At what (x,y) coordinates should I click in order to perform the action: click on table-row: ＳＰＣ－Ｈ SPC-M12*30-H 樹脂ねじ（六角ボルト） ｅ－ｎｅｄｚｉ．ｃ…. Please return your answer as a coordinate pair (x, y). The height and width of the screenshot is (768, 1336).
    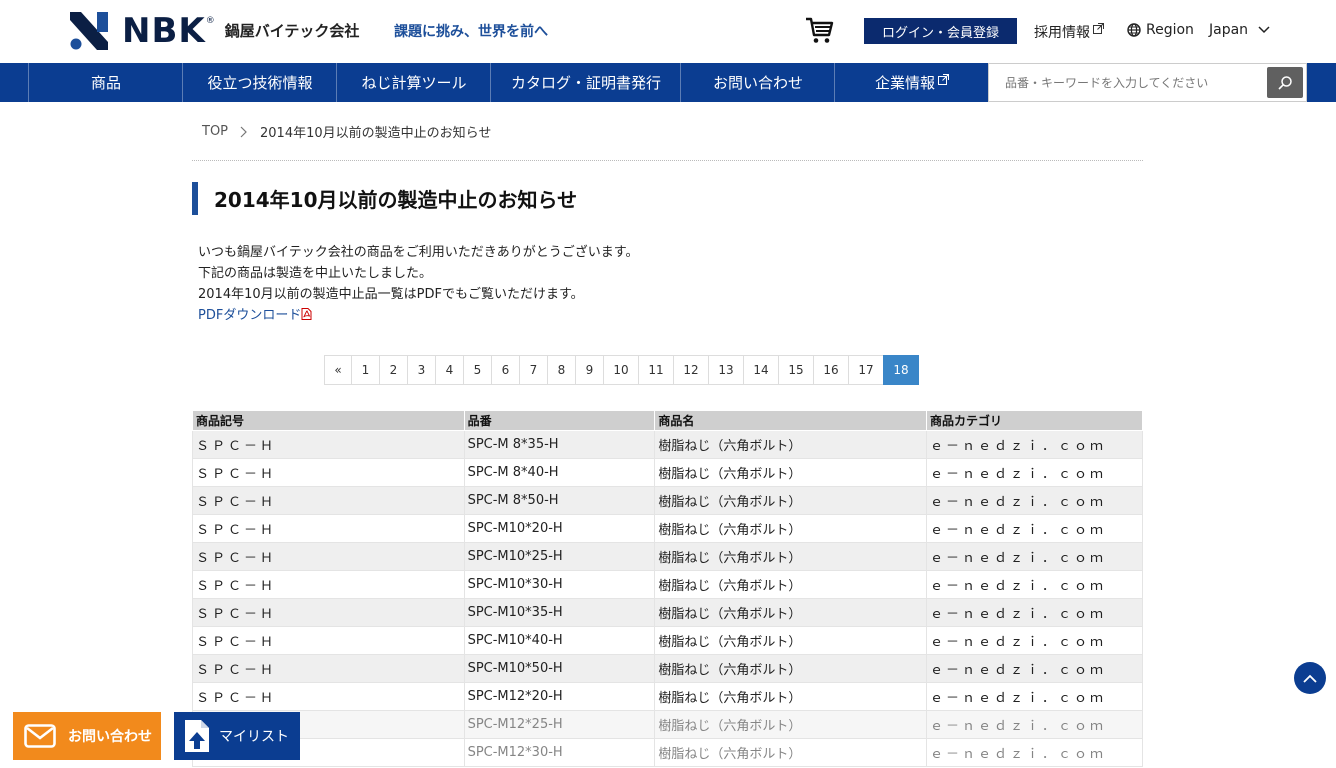
    Looking at the image, I should click on (667, 752).